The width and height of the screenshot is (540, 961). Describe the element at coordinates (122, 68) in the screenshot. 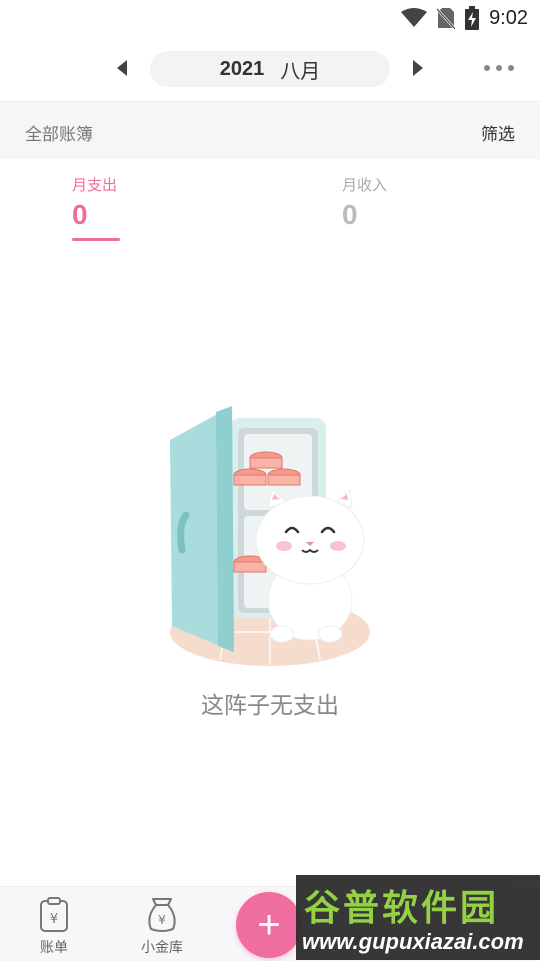

I see `prev-month-arrow-icon` at that location.